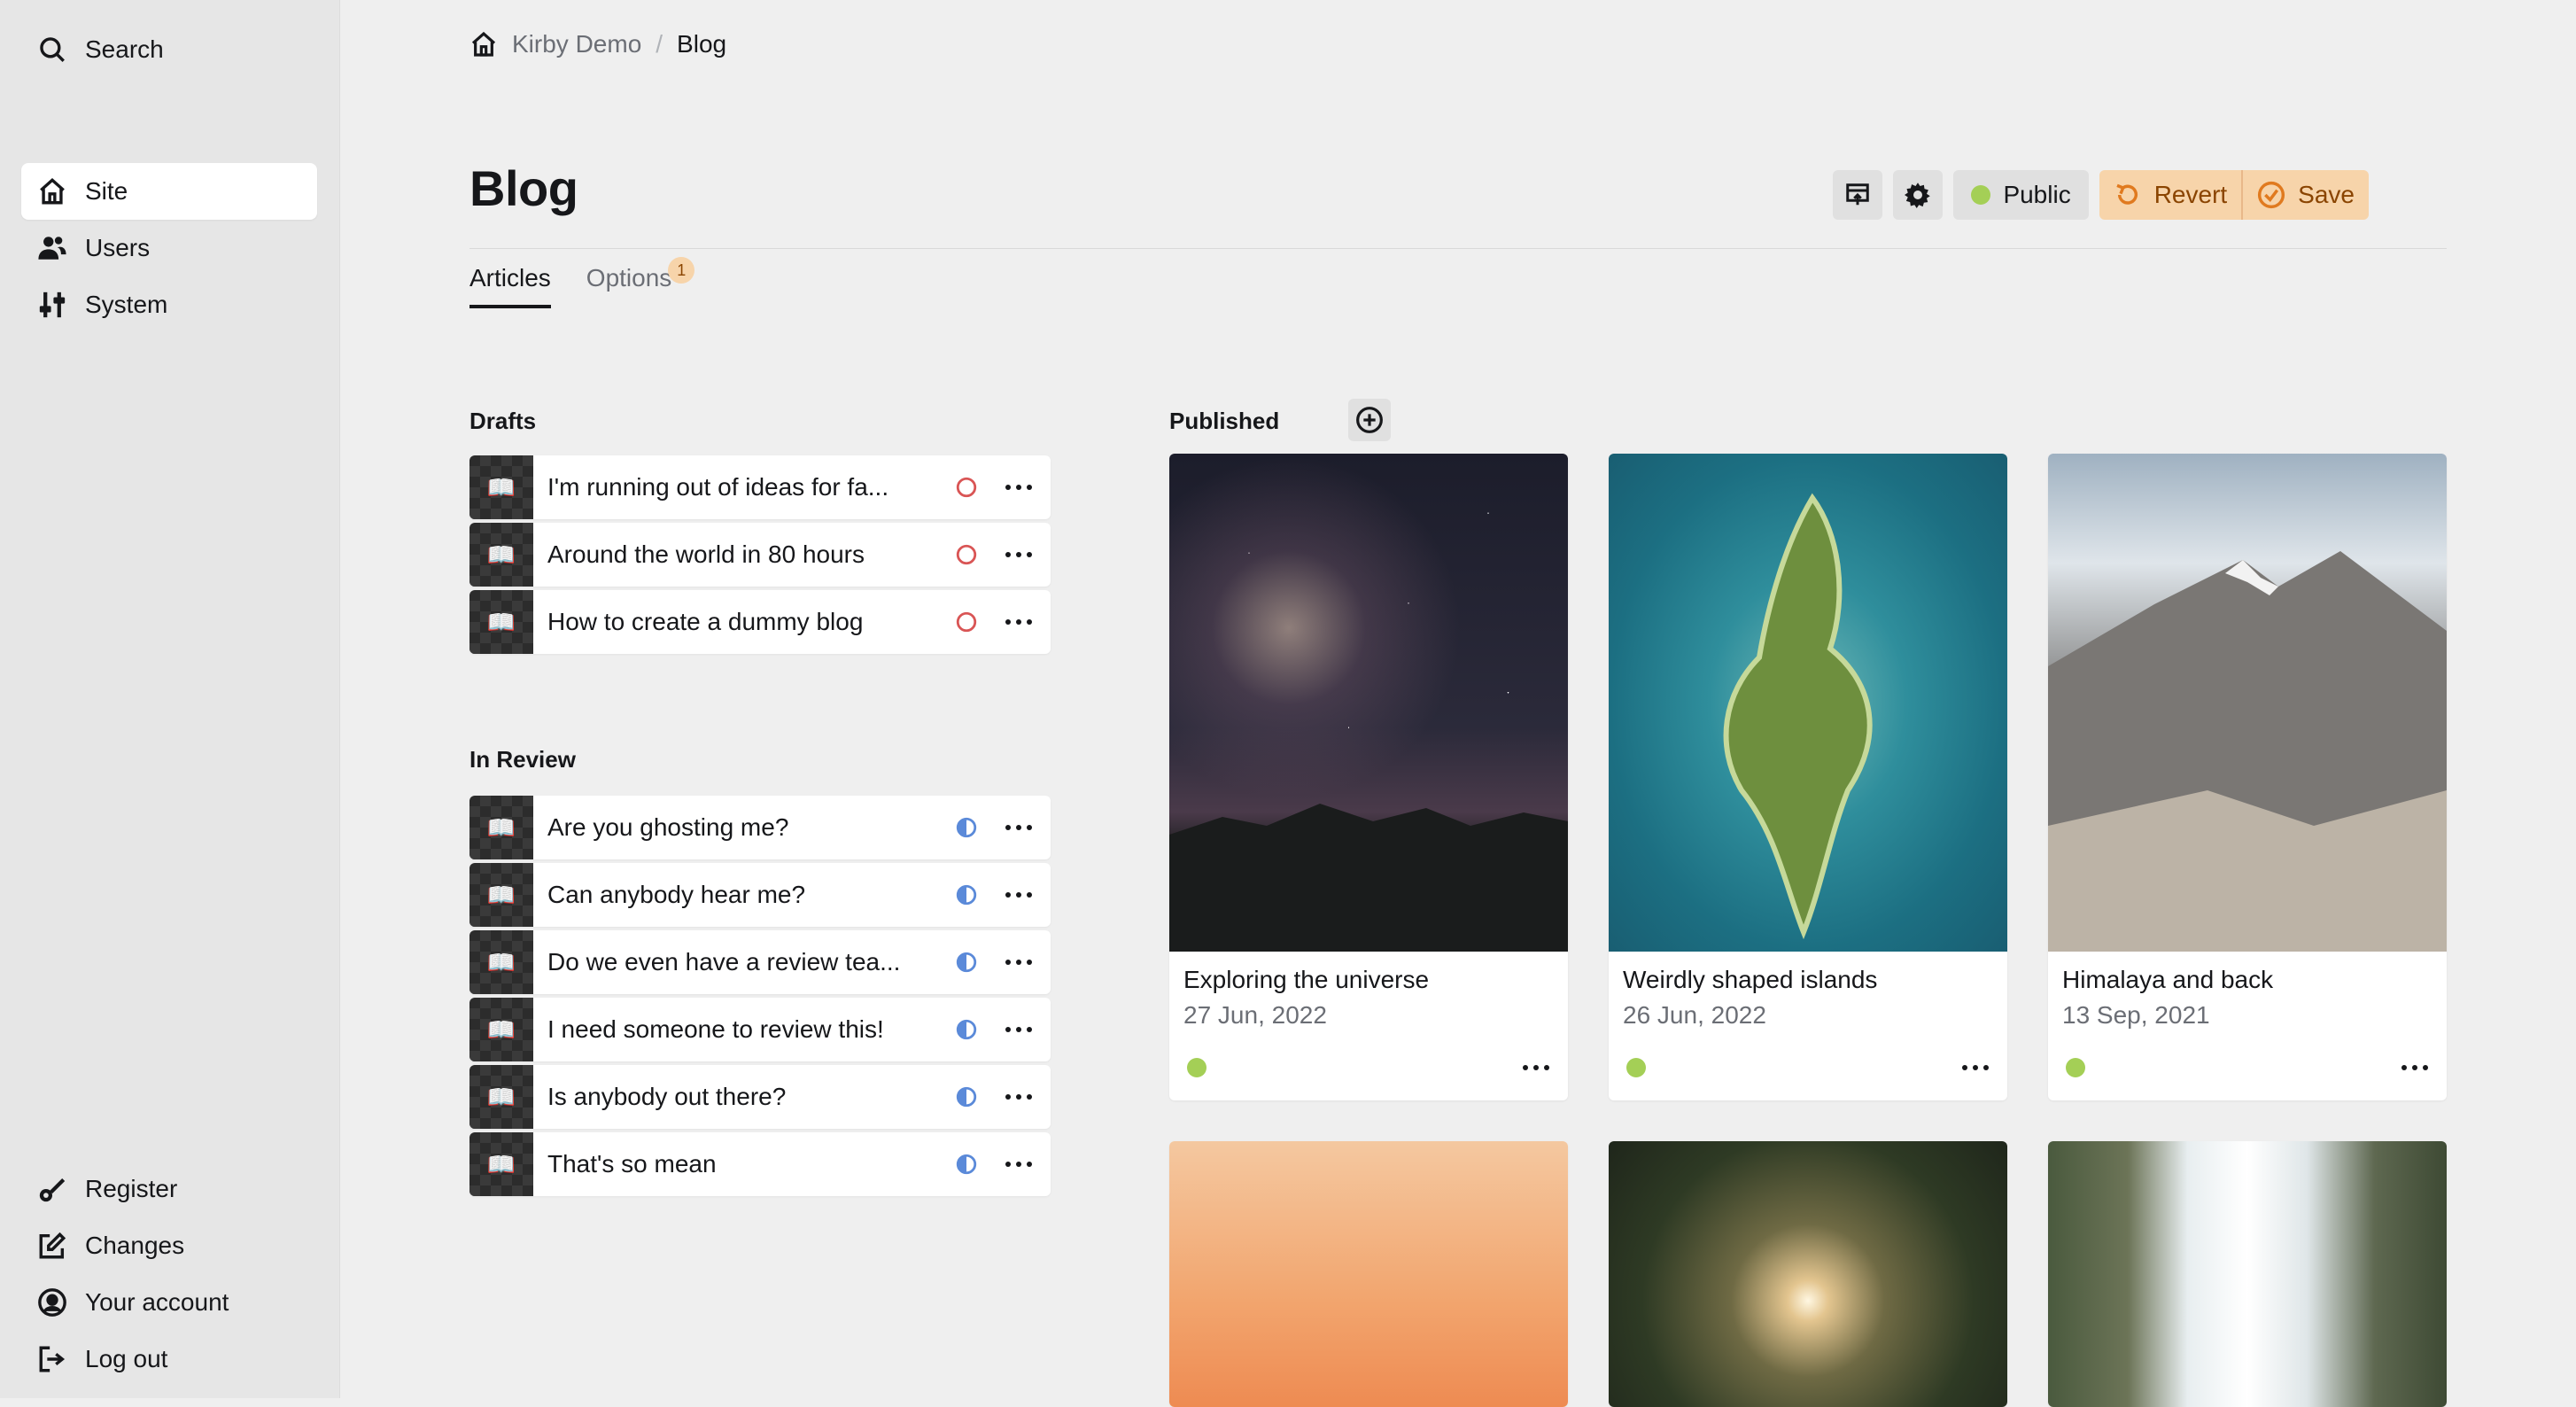 The width and height of the screenshot is (2576, 1407). Describe the element at coordinates (1306, 980) in the screenshot. I see `card-title: Exploring the universe` at that location.